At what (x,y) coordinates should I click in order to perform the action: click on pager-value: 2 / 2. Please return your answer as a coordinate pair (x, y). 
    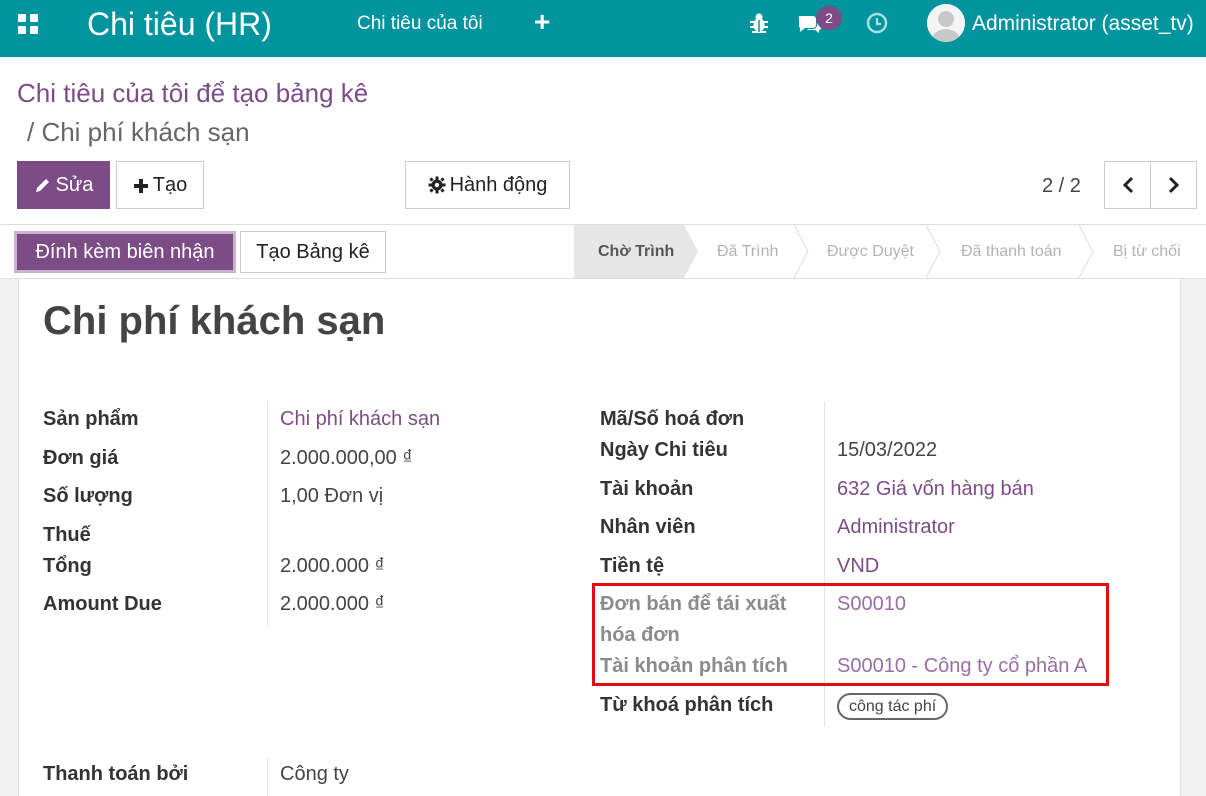
    Looking at the image, I should click on (1061, 186).